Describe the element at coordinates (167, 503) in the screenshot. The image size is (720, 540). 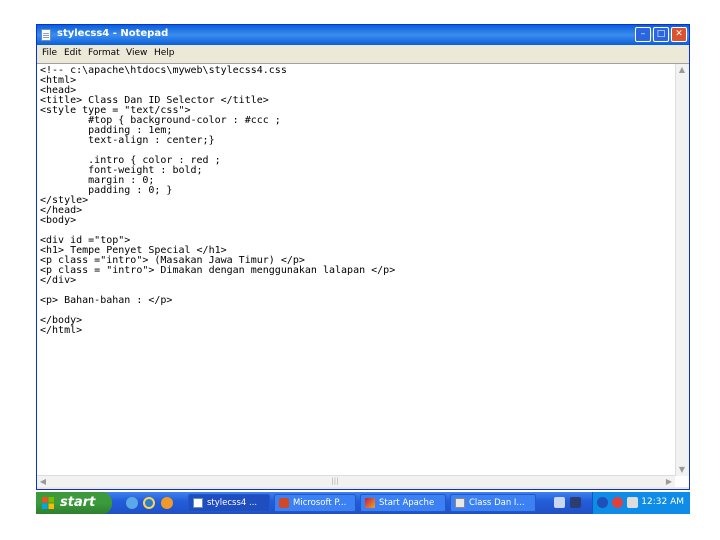
I see `quick-launch-media-icon` at that location.